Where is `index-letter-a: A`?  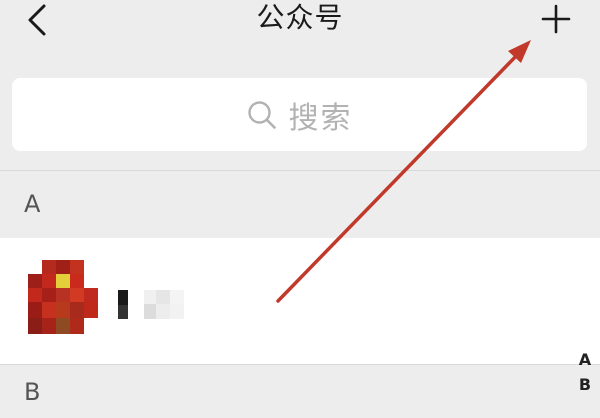
index-letter-a: A is located at coordinates (585, 359).